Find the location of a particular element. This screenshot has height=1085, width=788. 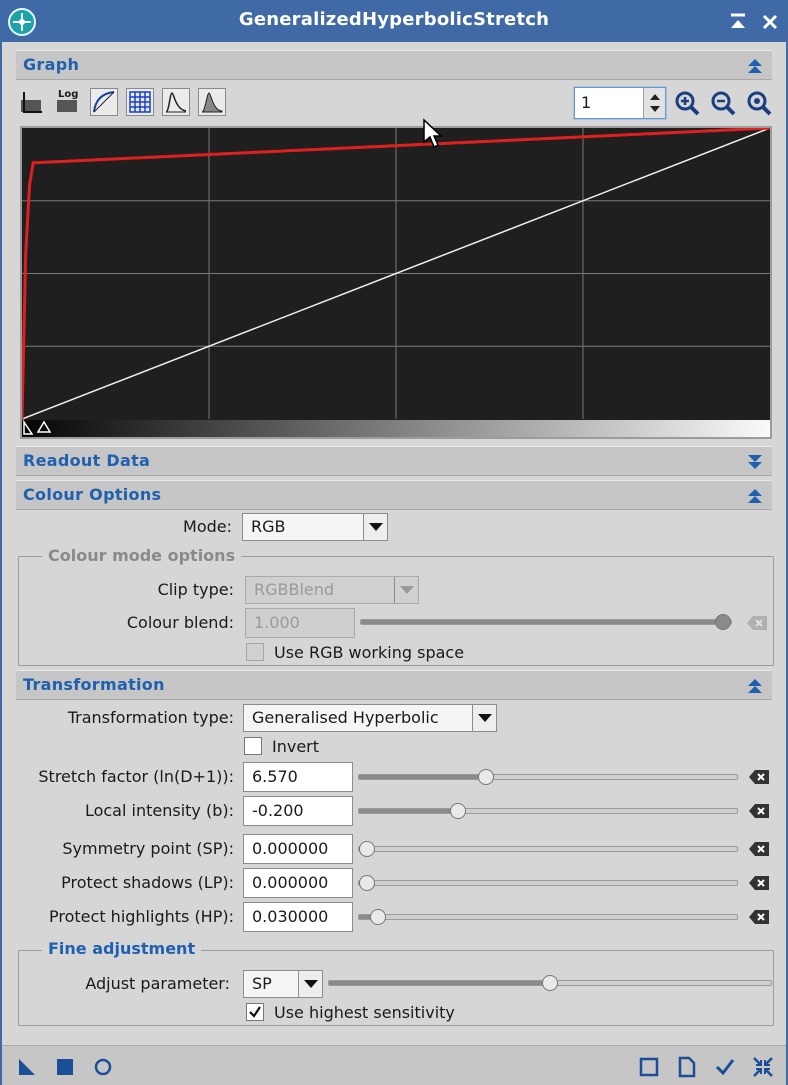

zoom-factor-value: 1 is located at coordinates (586, 102).